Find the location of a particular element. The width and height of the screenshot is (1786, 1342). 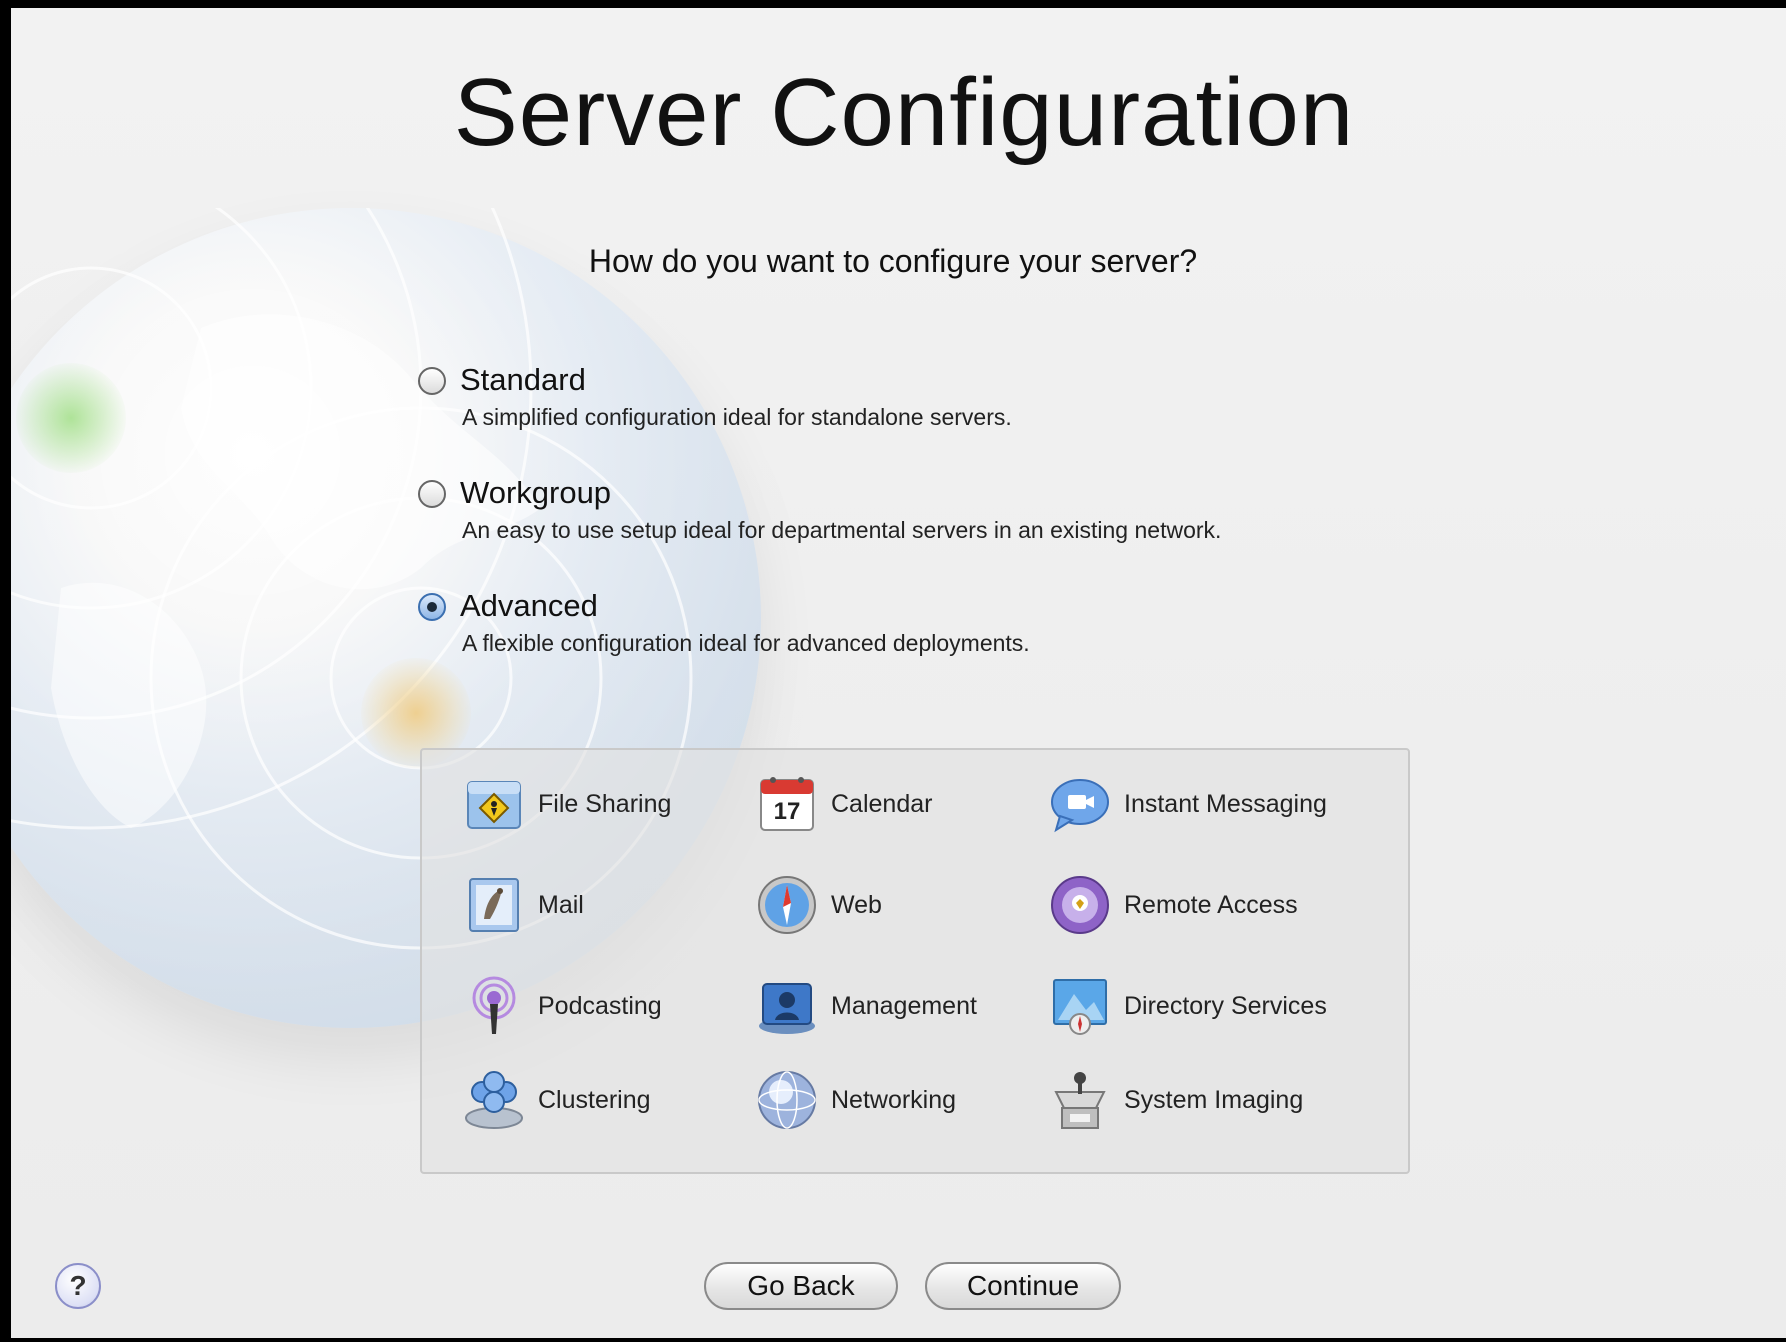

page-title: Server Configuration is located at coordinates (904, 112).